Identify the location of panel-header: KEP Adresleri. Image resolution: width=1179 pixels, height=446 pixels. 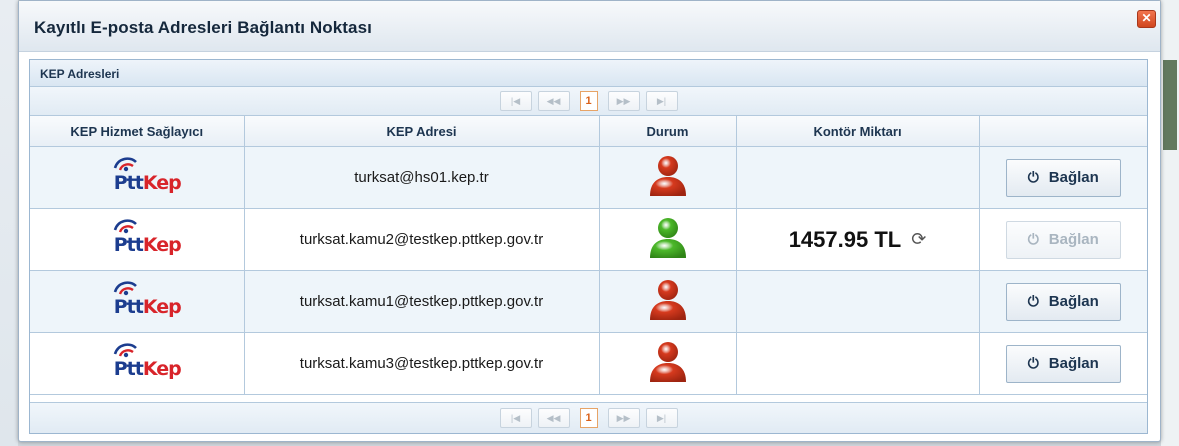
(588, 73).